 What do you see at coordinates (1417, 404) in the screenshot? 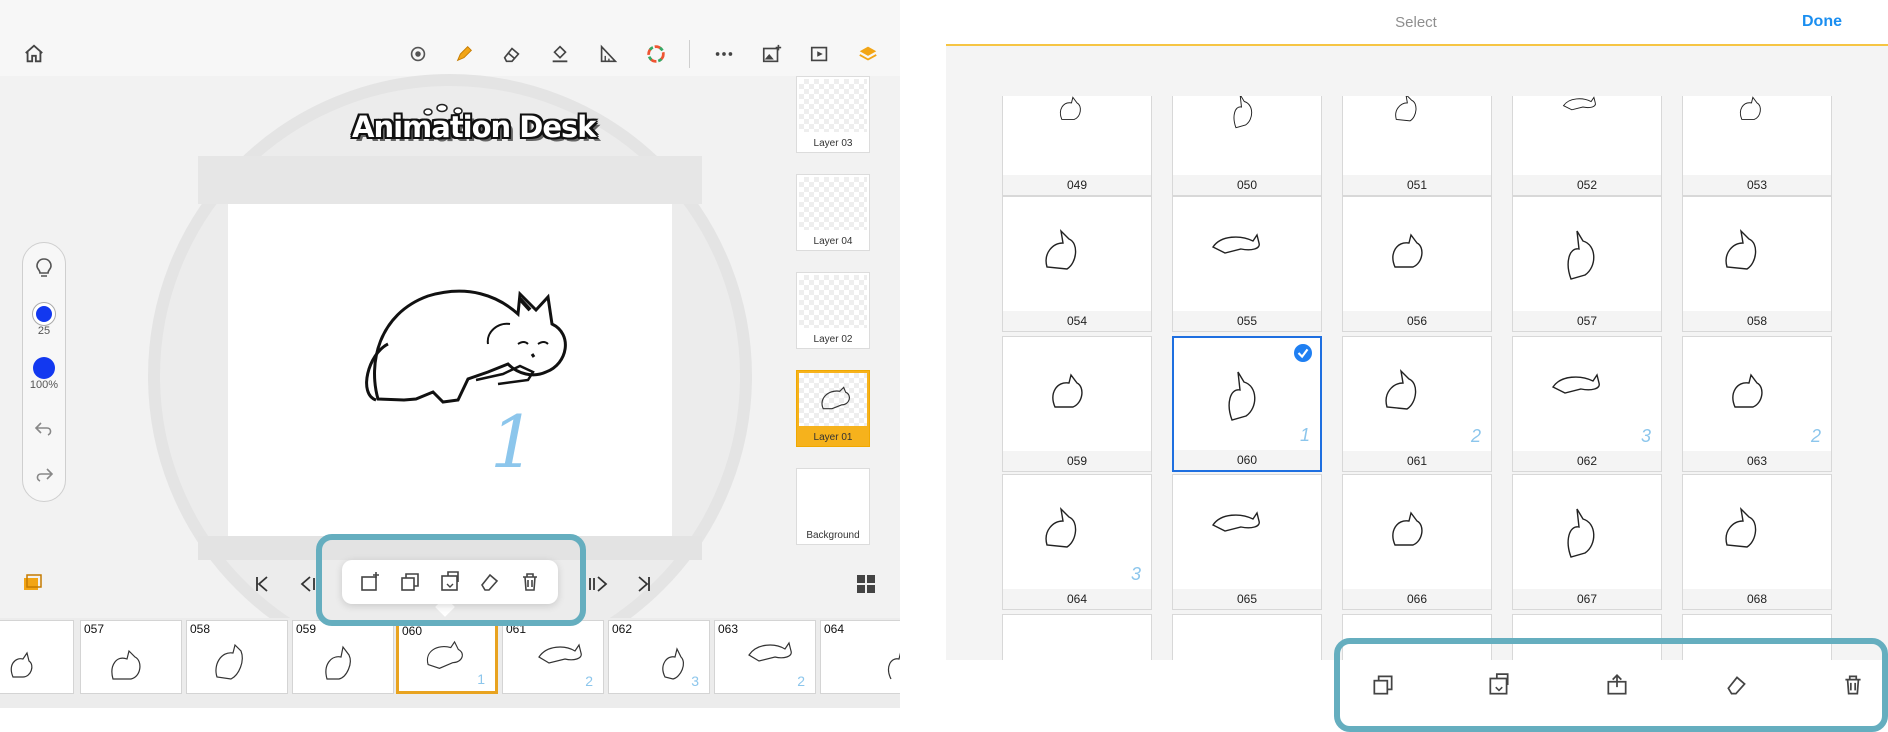
I see `frame-cell: 2 061` at bounding box center [1417, 404].